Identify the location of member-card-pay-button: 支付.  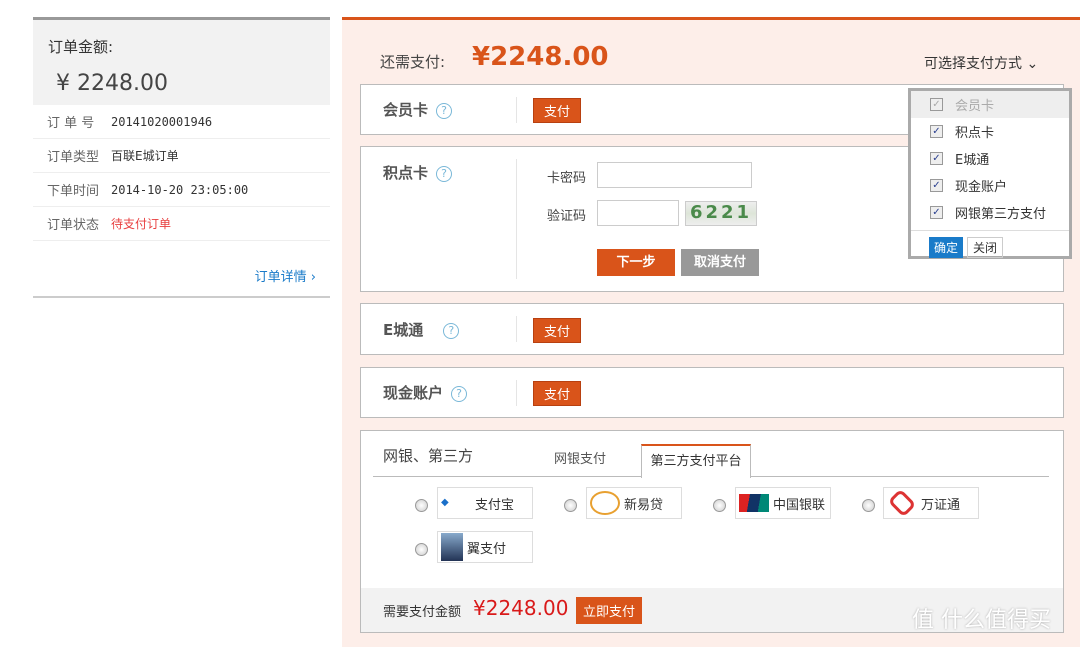
(557, 110).